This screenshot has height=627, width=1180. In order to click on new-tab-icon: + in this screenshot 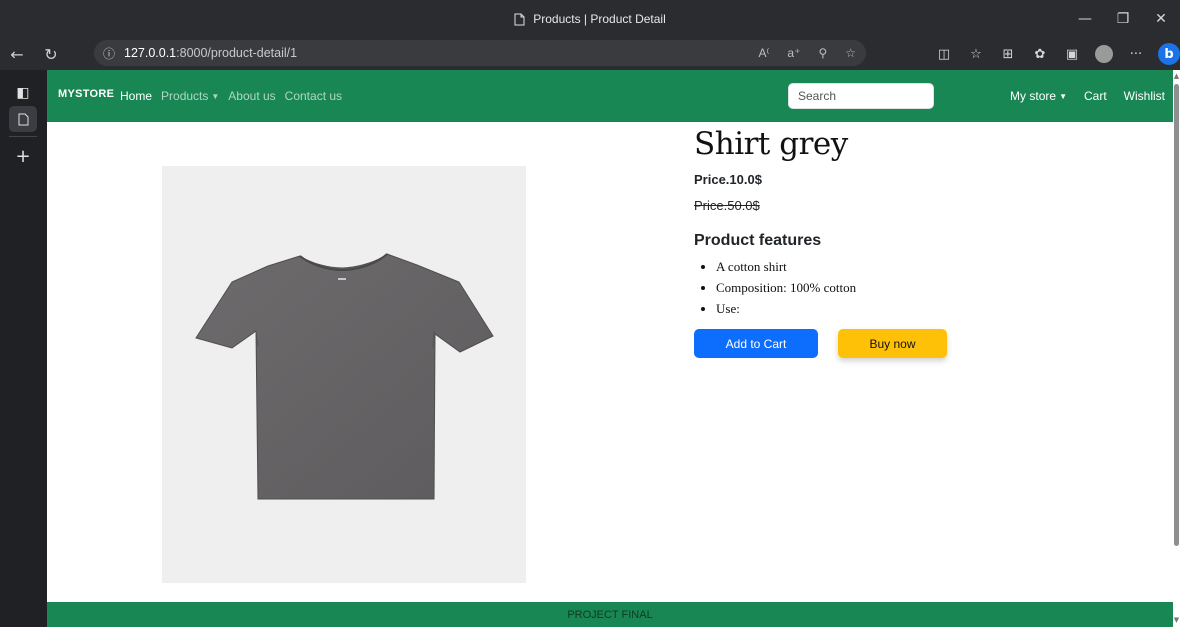, I will do `click(23, 156)`.